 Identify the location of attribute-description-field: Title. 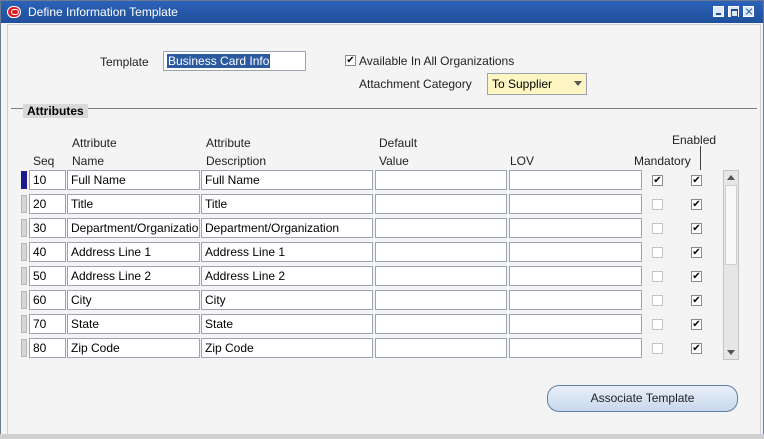
(287, 204).